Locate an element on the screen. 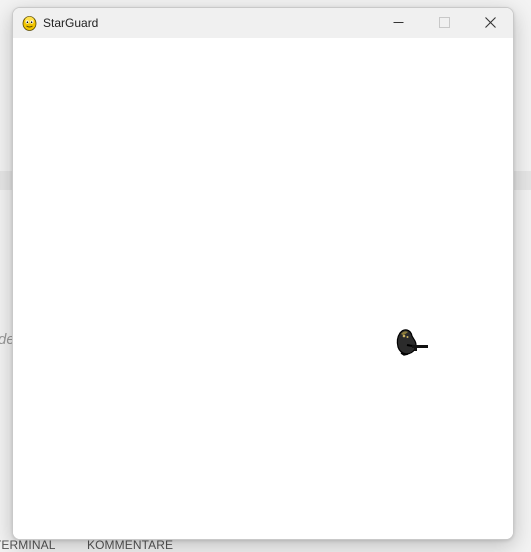 Image resolution: width=531 pixels, height=552 pixels. minimize-icon is located at coordinates (398, 22).